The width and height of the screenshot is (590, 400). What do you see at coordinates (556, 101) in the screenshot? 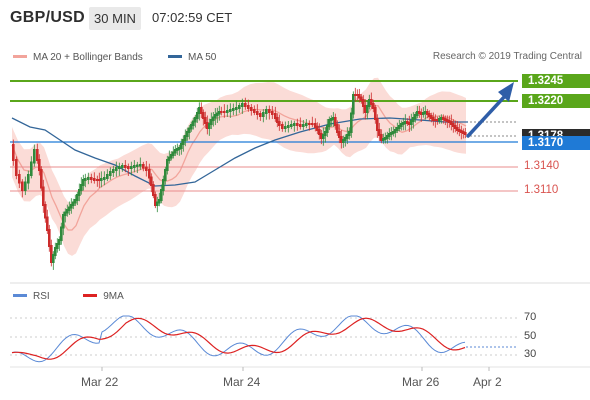
I see `level-label-1-3220: 1.3220` at bounding box center [556, 101].